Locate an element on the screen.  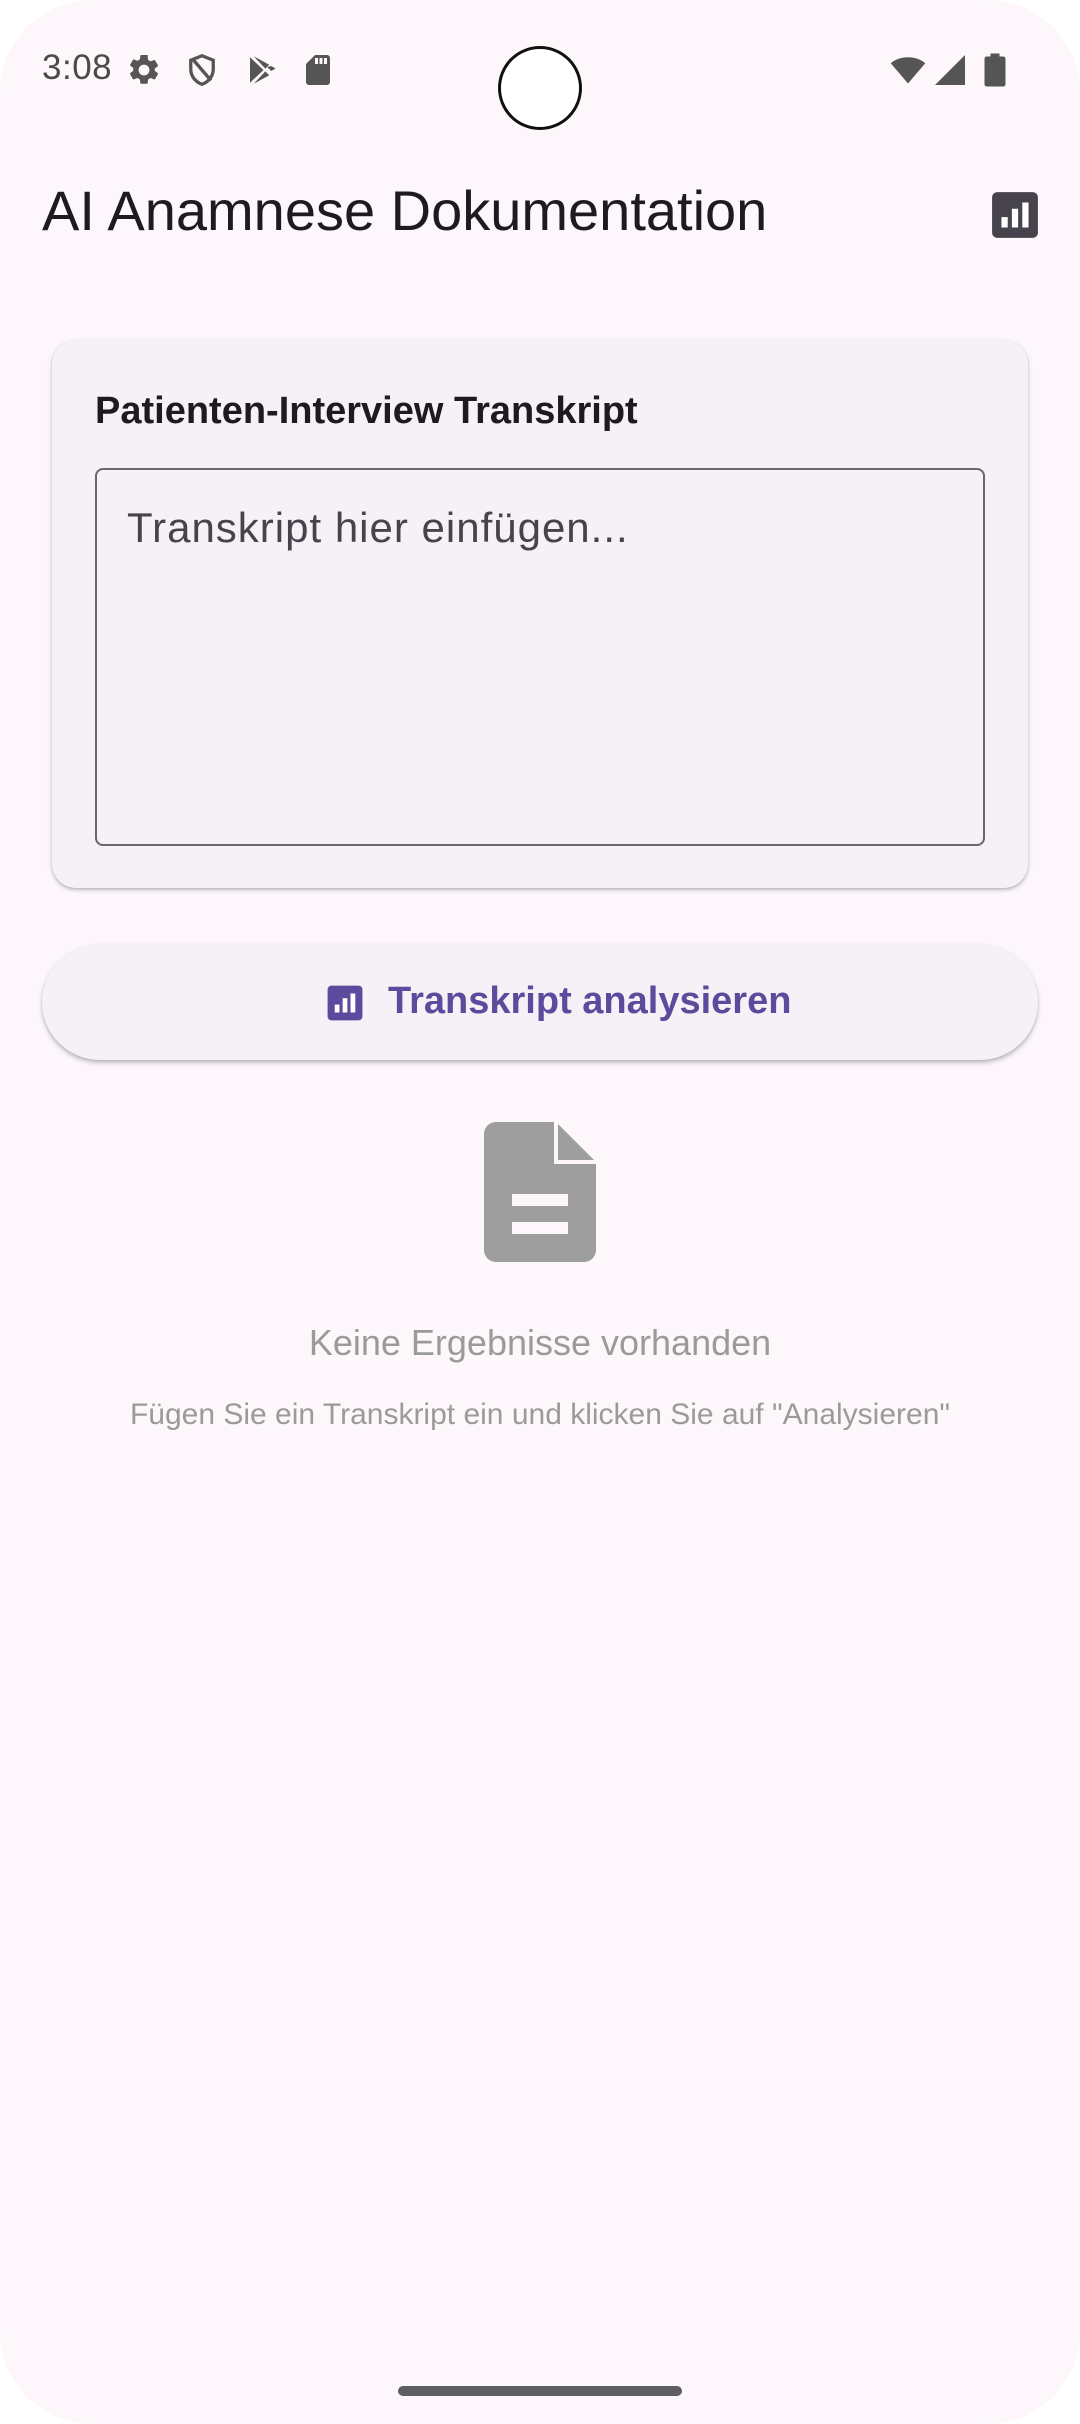
document-icon is located at coordinates (540, 1192).